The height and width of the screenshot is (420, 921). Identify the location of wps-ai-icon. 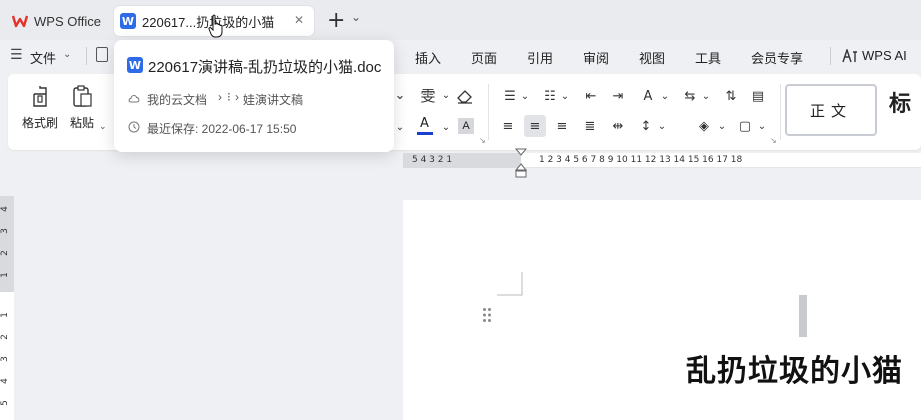
(849, 56).